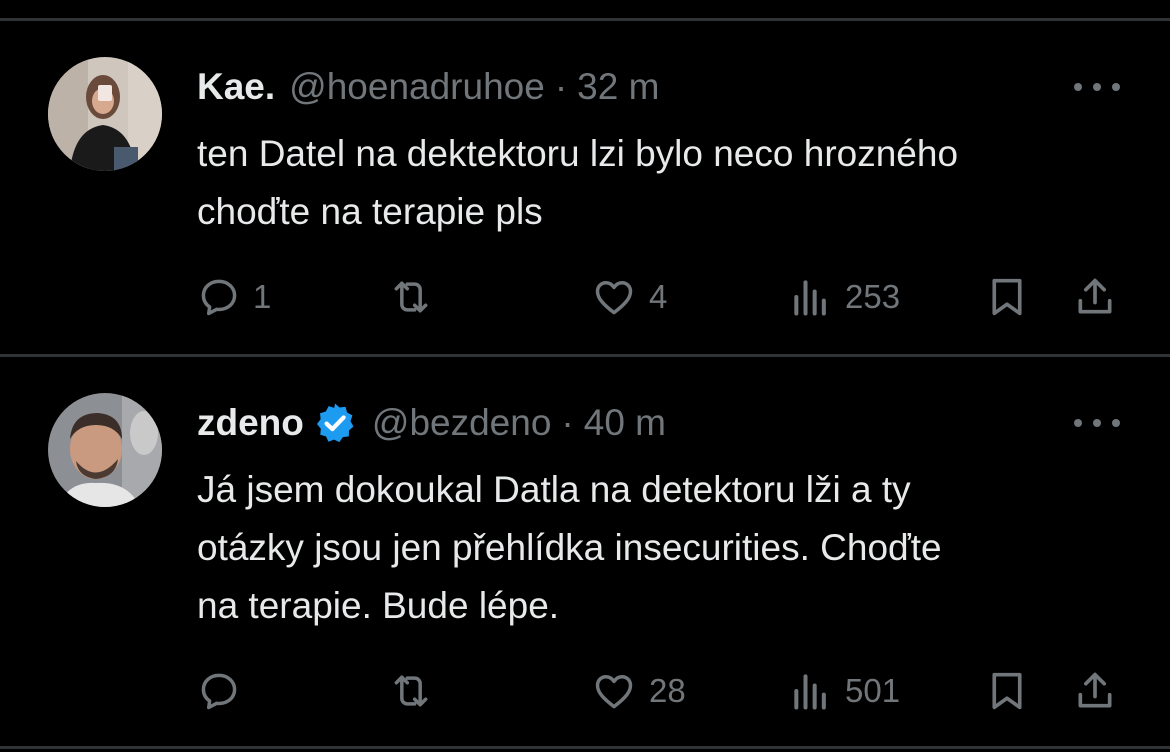 The height and width of the screenshot is (752, 1170). What do you see at coordinates (618, 87) in the screenshot?
I see `timestamp: 32 m` at bounding box center [618, 87].